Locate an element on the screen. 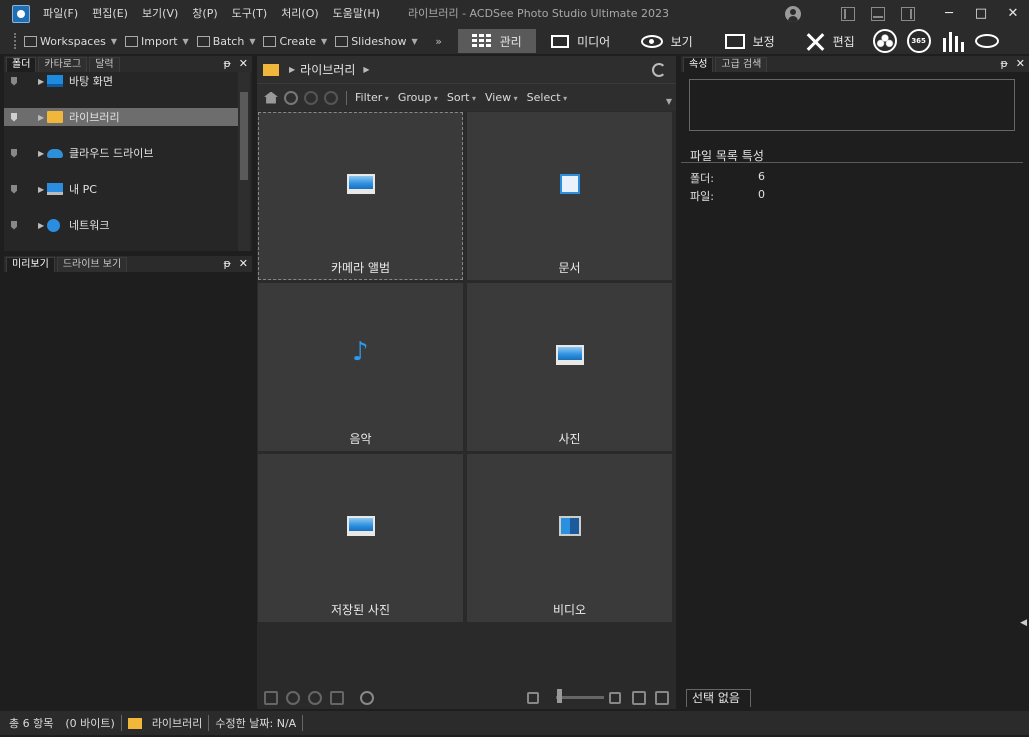 This screenshot has width=1029, height=737. back-icon is located at coordinates (291, 97).